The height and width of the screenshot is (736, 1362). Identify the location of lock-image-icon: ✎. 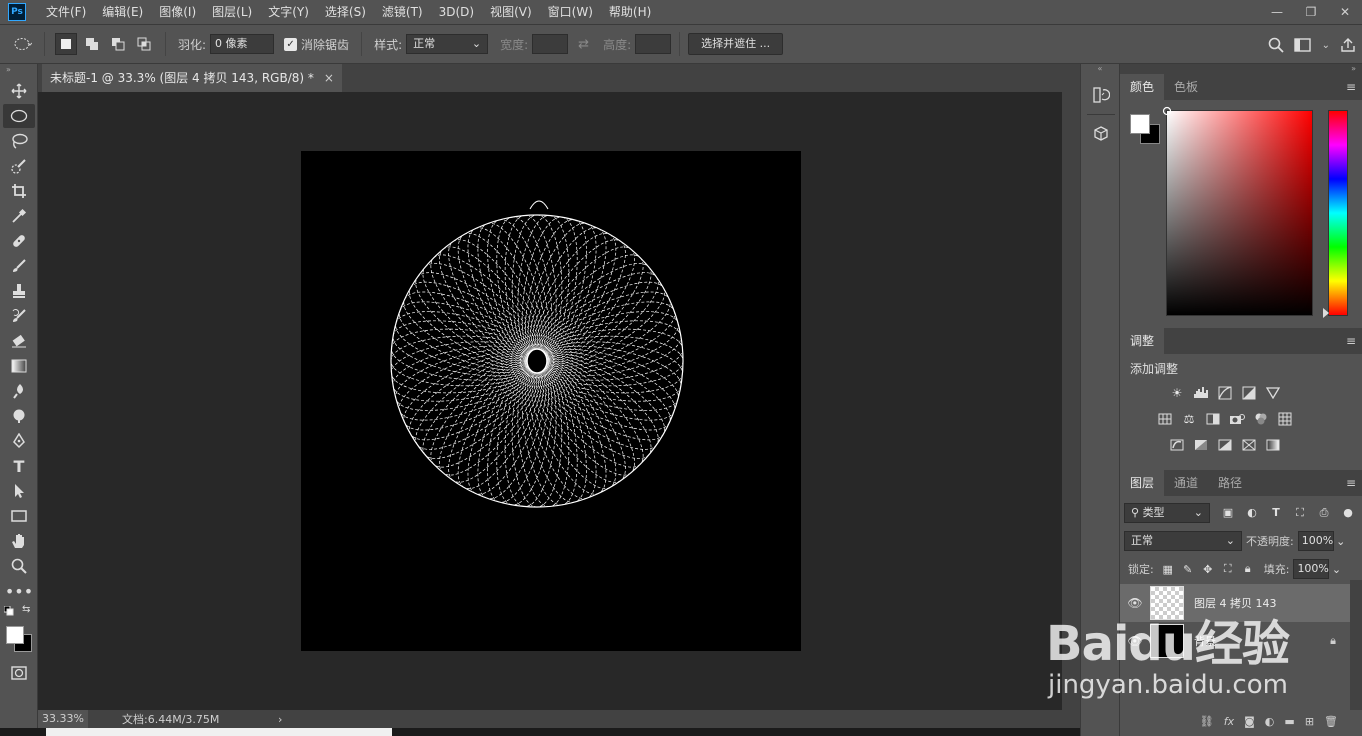
(1188, 569).